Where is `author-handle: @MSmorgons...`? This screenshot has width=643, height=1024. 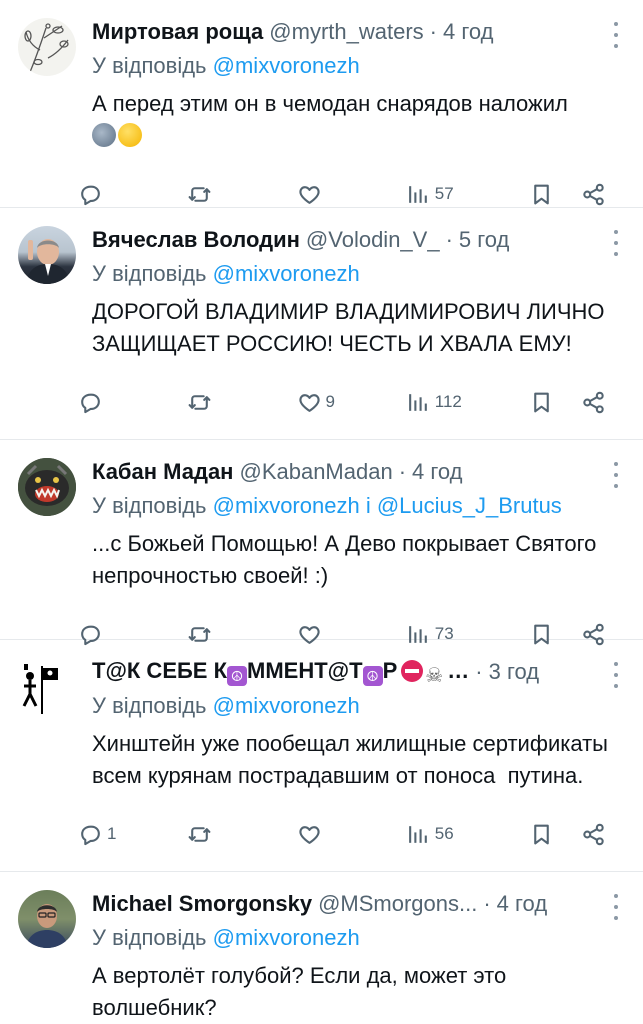 author-handle: @MSmorgons... is located at coordinates (397, 904).